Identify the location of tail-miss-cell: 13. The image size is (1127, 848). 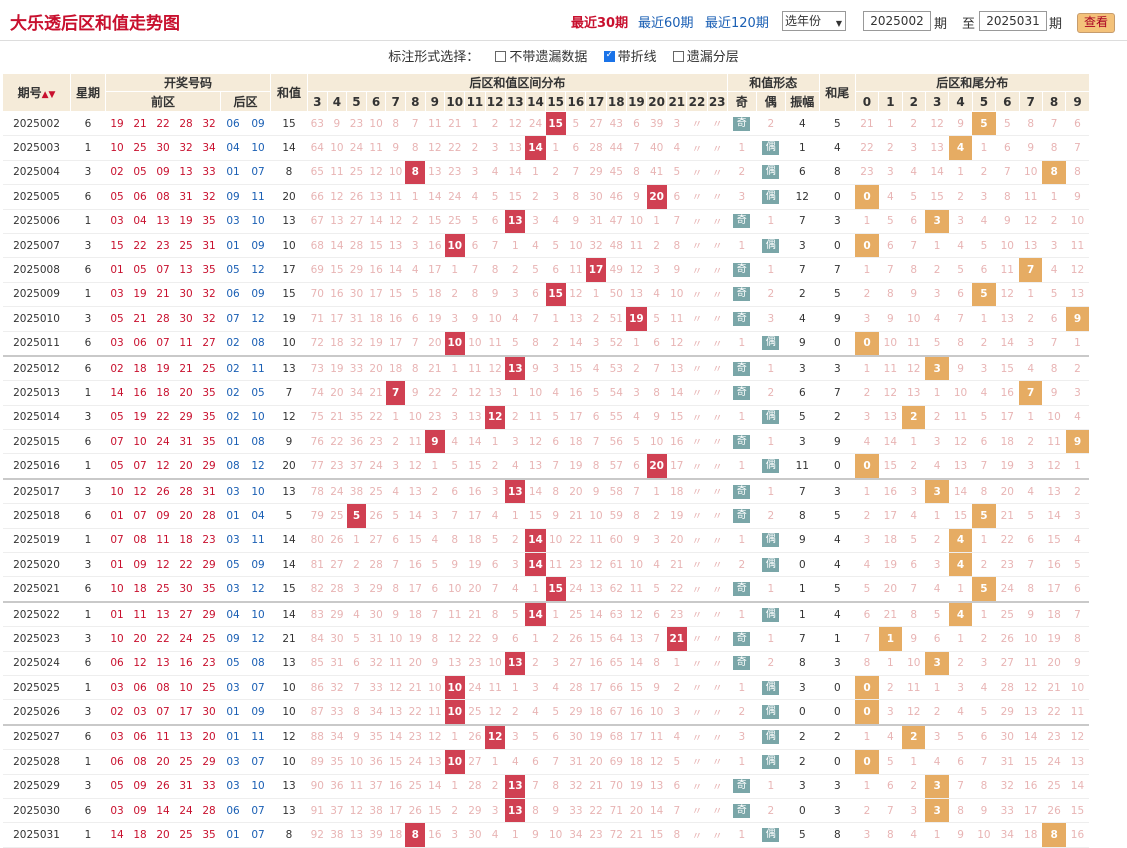
(1031, 712).